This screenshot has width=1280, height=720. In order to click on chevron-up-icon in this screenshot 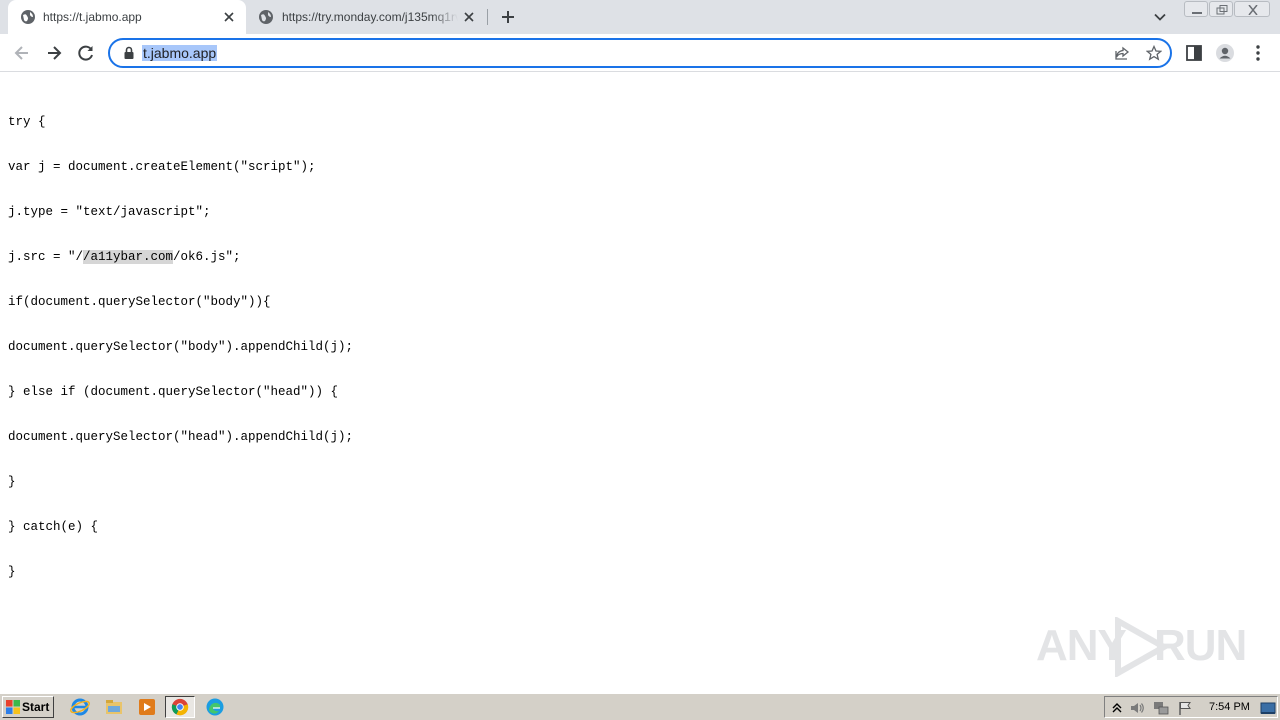, I will do `click(1117, 708)`.